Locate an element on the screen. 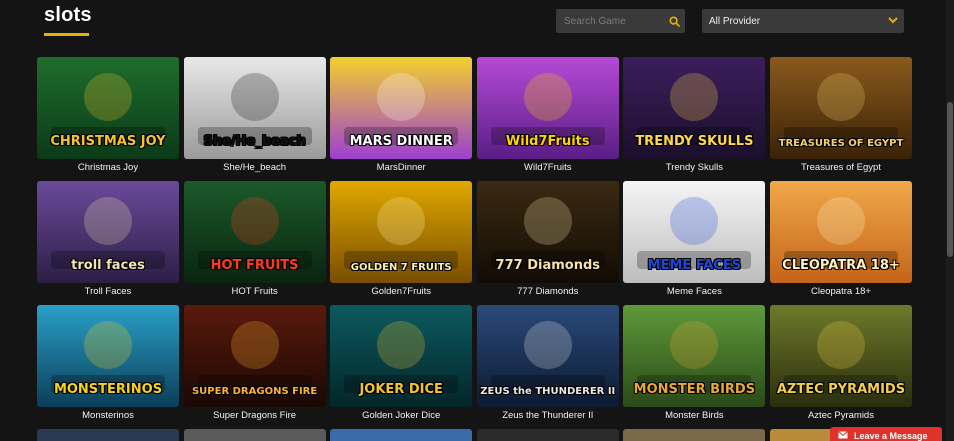 This screenshot has width=954, height=441. game-logo-text: MONSTERINOS is located at coordinates (108, 389).